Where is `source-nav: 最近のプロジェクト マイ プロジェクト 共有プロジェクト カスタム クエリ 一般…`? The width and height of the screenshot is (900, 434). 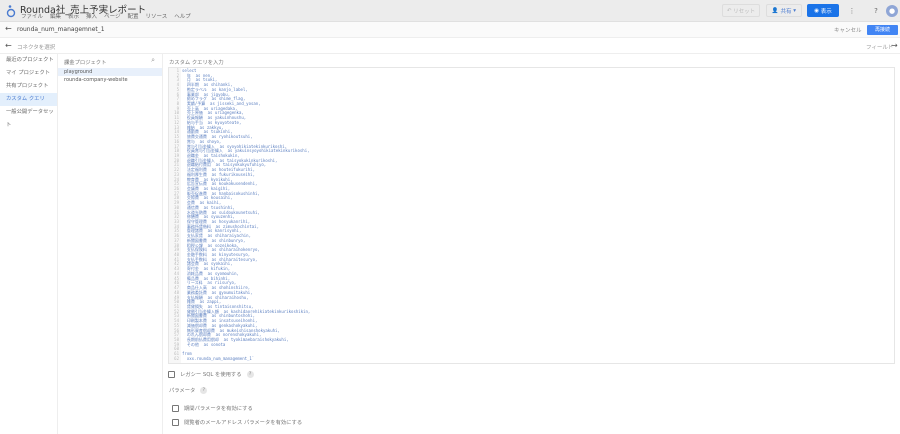
source-nav: 最近のプロジェクト マイ プロジェクト 共有プロジェクト カスタム クエリ 一般… is located at coordinates (29, 244).